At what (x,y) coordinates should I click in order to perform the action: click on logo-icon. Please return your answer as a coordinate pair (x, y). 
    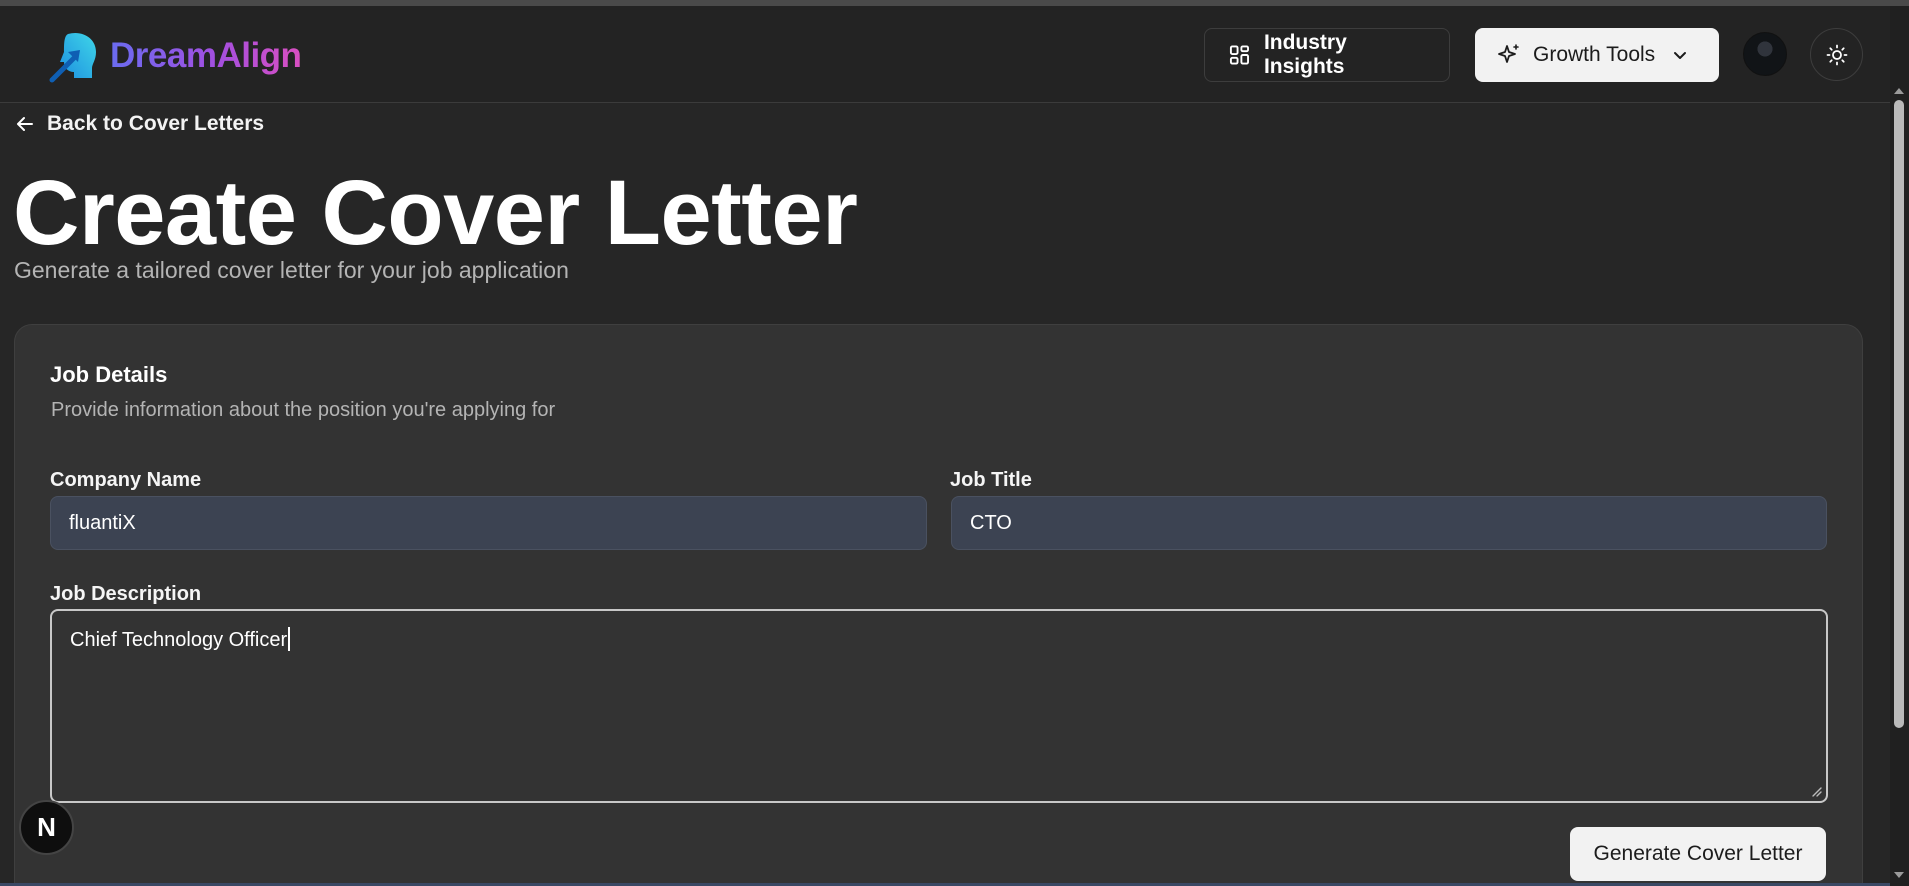
    Looking at the image, I should click on (72, 57).